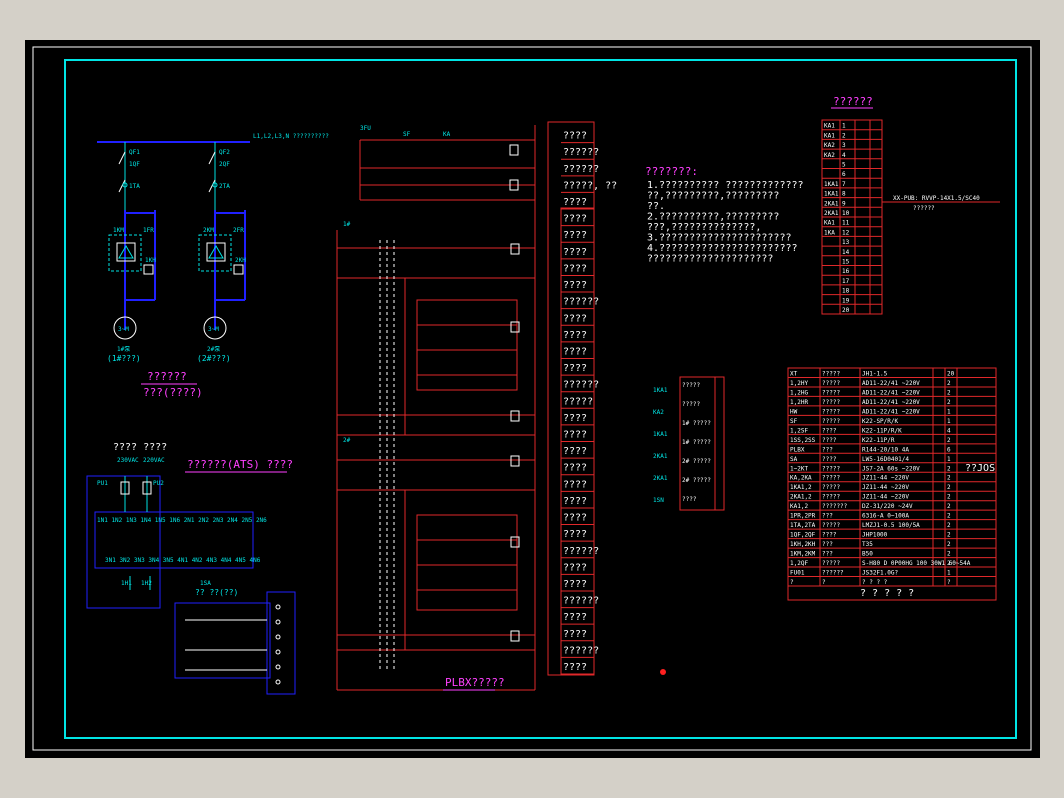  Describe the element at coordinates (827, 516) in the screenshot. I see `bom-name: ???` at that location.